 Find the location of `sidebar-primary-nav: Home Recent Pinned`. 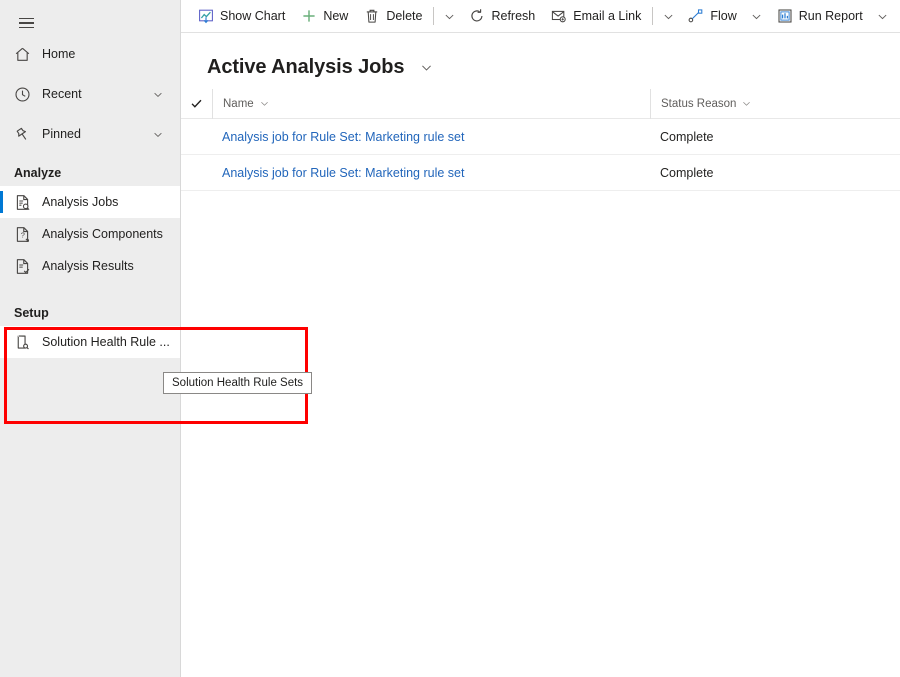

sidebar-primary-nav: Home Recent Pinned is located at coordinates (90, 98).